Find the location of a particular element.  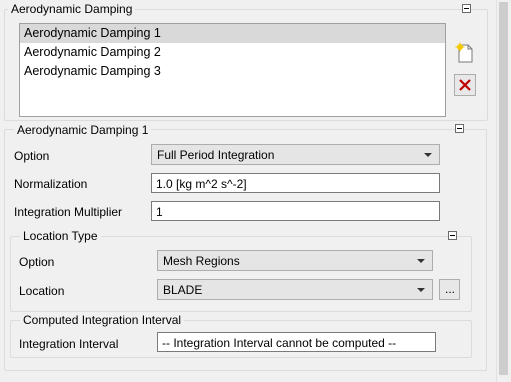

integration-interval-label: Integration Interval is located at coordinates (69, 344).